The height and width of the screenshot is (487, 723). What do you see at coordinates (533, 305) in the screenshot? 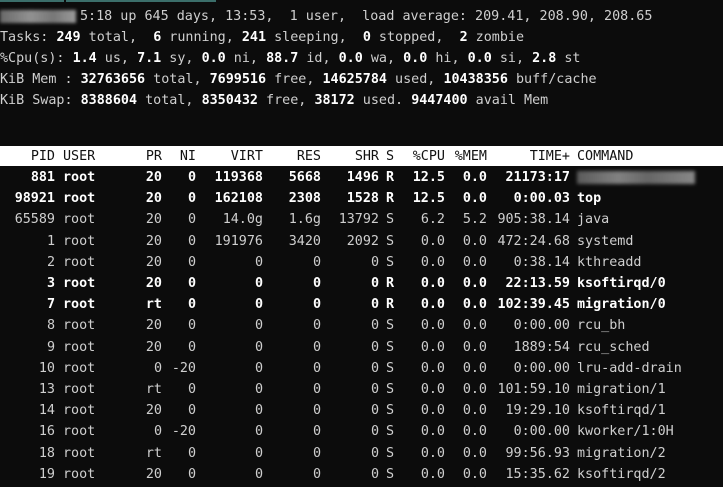
I see `cell-time: 102:39.45` at bounding box center [533, 305].